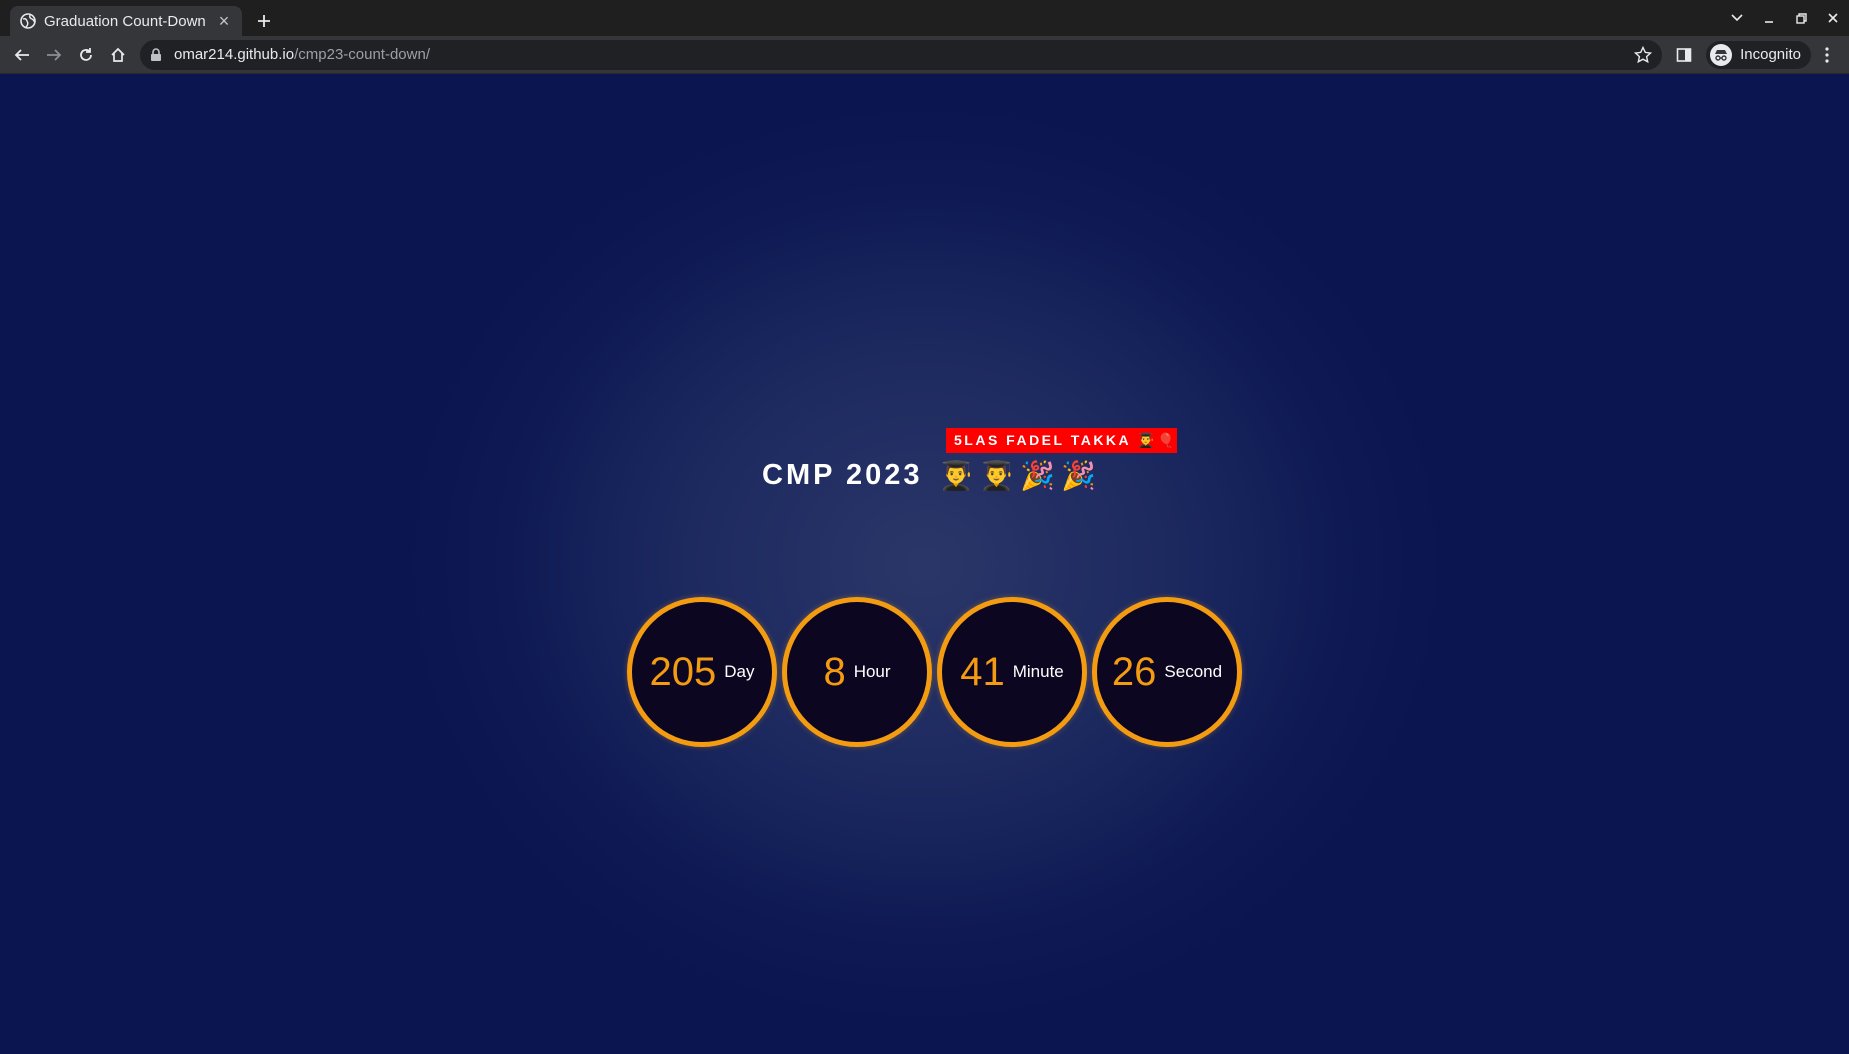 The height and width of the screenshot is (1054, 1849). What do you see at coordinates (1020, 475) in the screenshot?
I see `title-emojis: 👨‍🎓👨‍🎓🎉🎉` at bounding box center [1020, 475].